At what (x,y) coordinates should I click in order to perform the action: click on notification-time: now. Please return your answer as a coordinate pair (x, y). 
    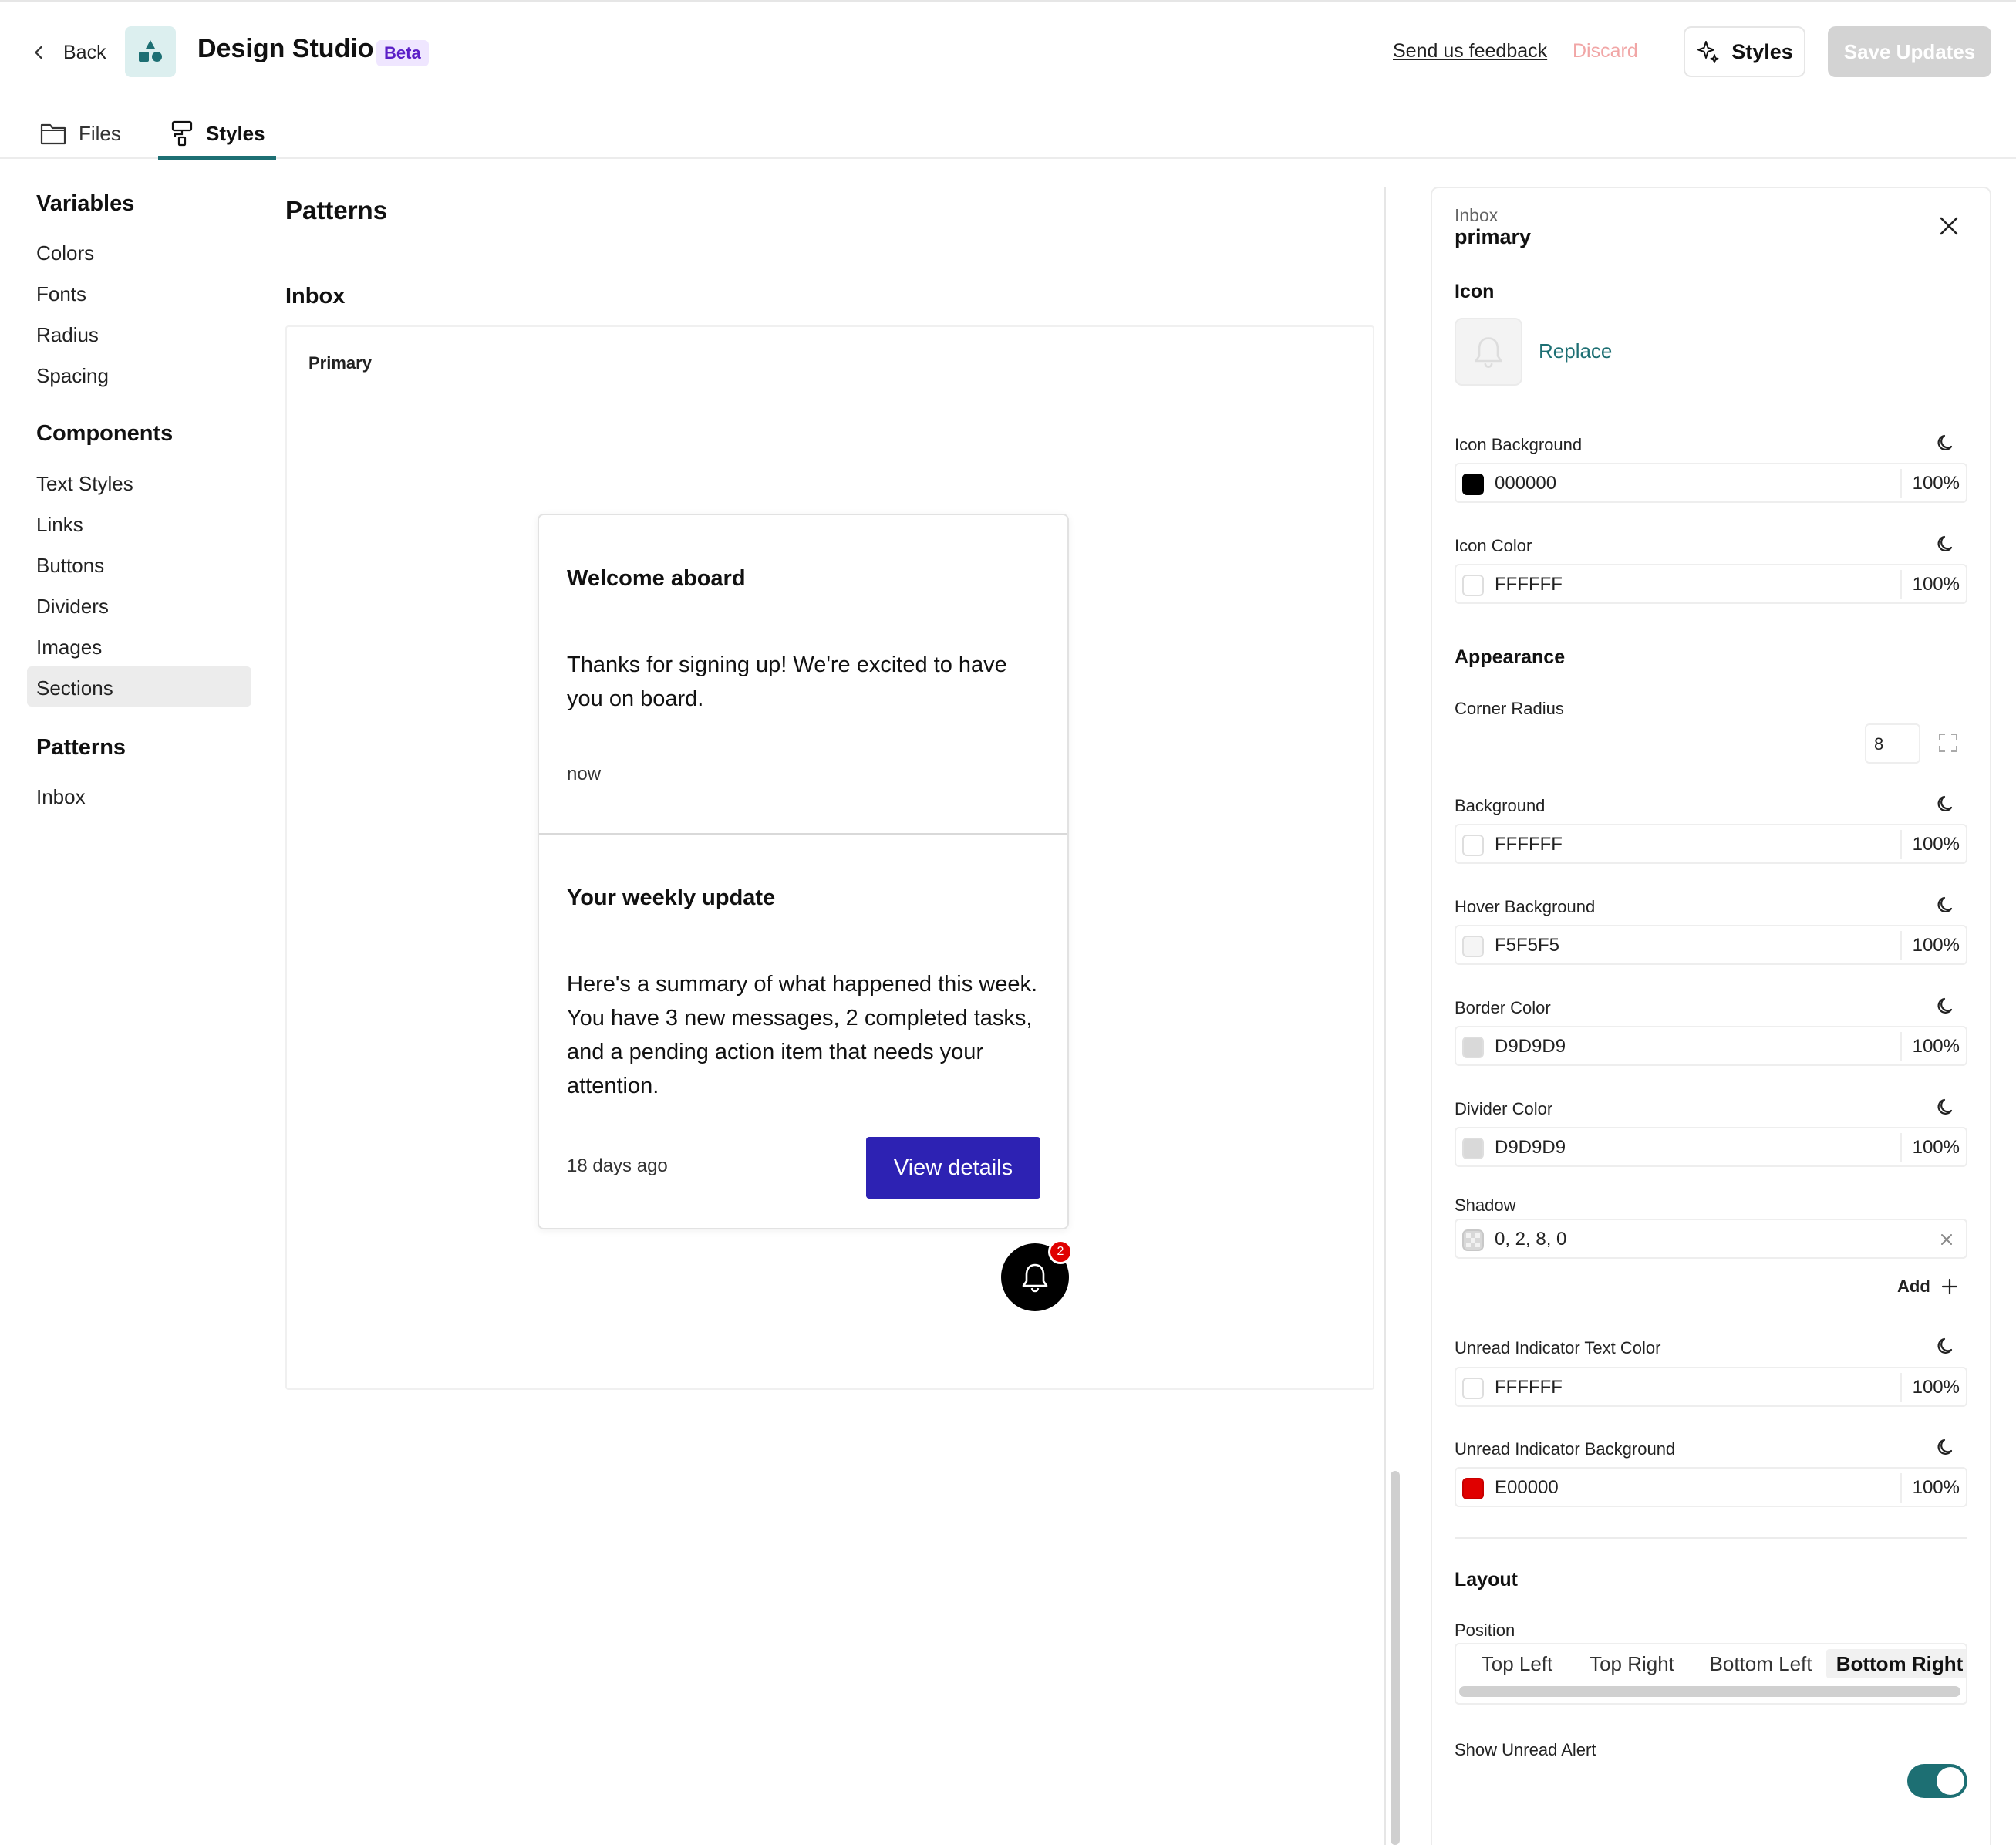
    Looking at the image, I should click on (584, 774).